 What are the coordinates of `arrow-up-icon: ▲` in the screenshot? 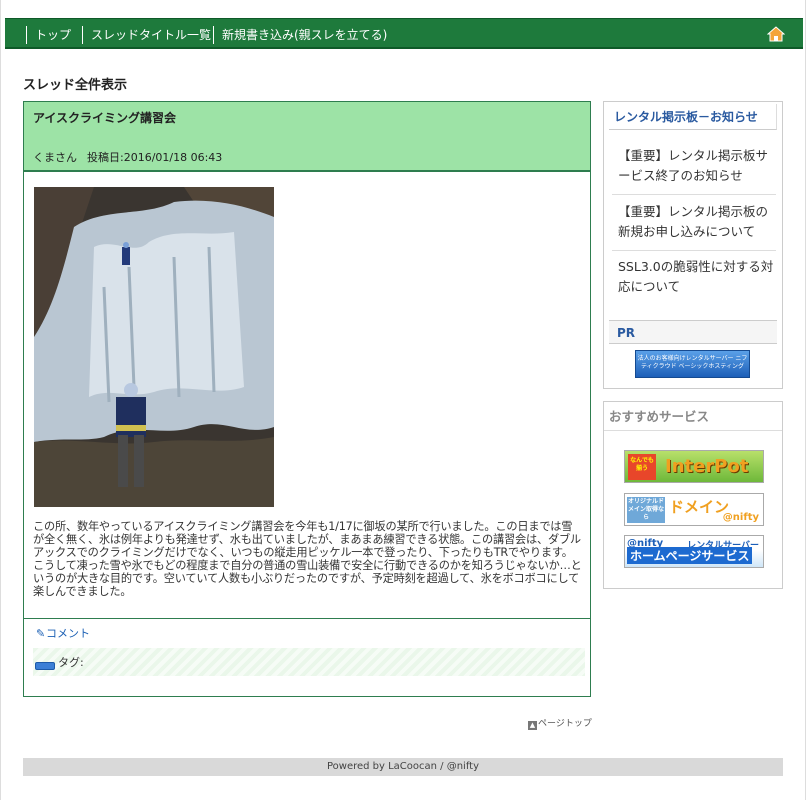 It's located at (532, 725).